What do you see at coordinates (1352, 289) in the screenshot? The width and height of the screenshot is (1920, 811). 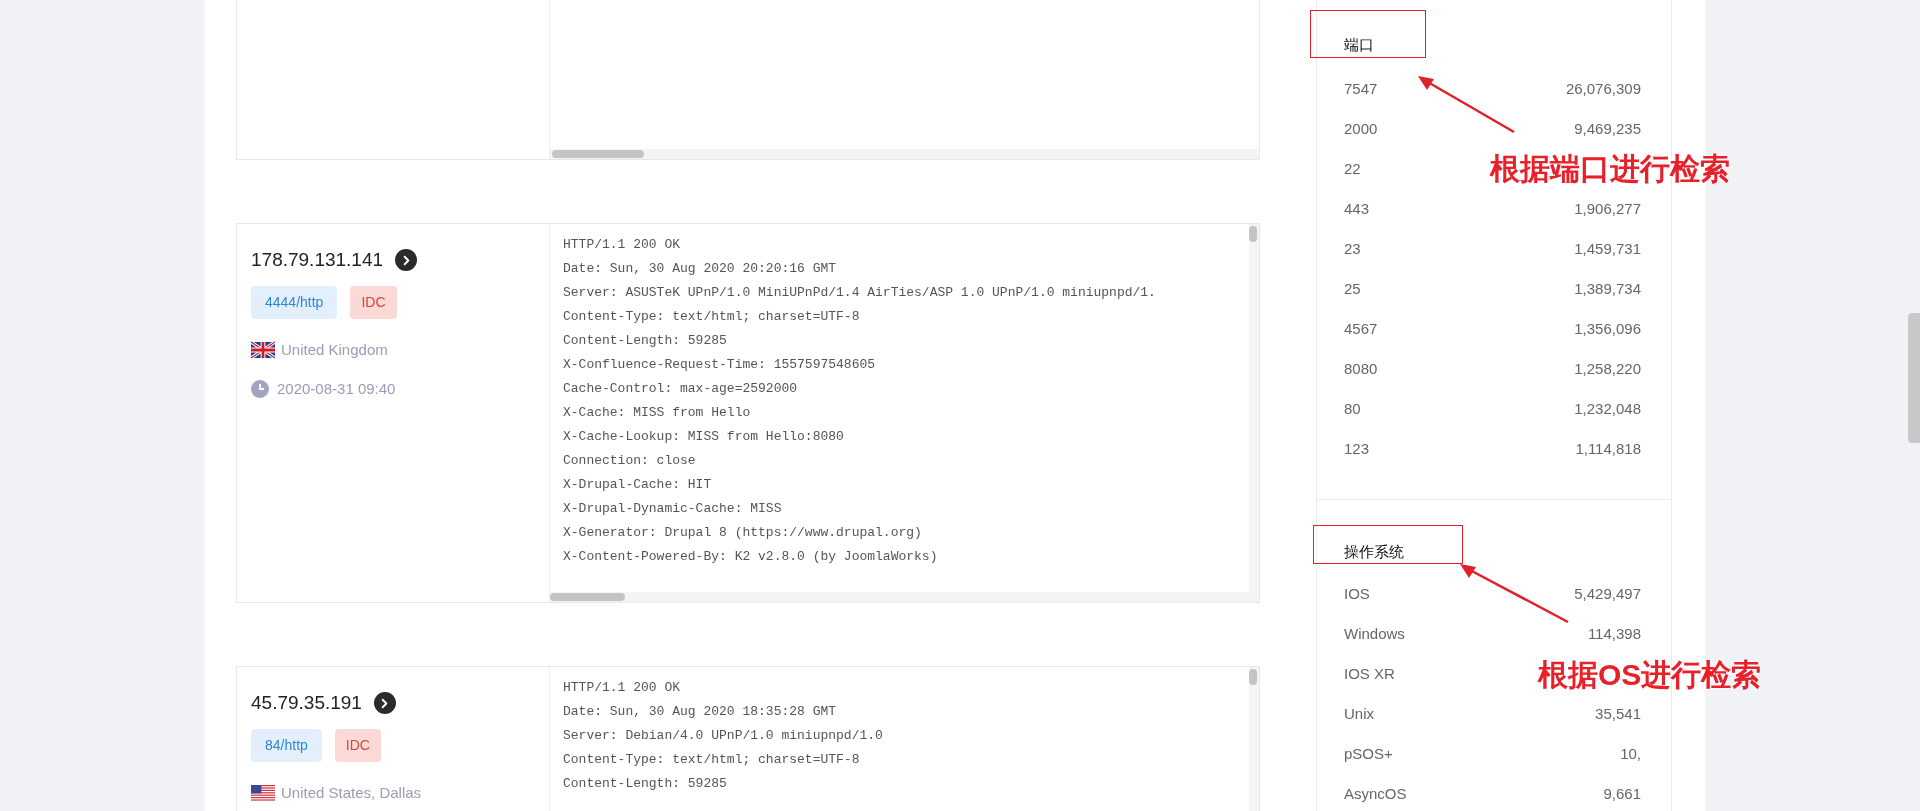 I see `facet-label: 25` at bounding box center [1352, 289].